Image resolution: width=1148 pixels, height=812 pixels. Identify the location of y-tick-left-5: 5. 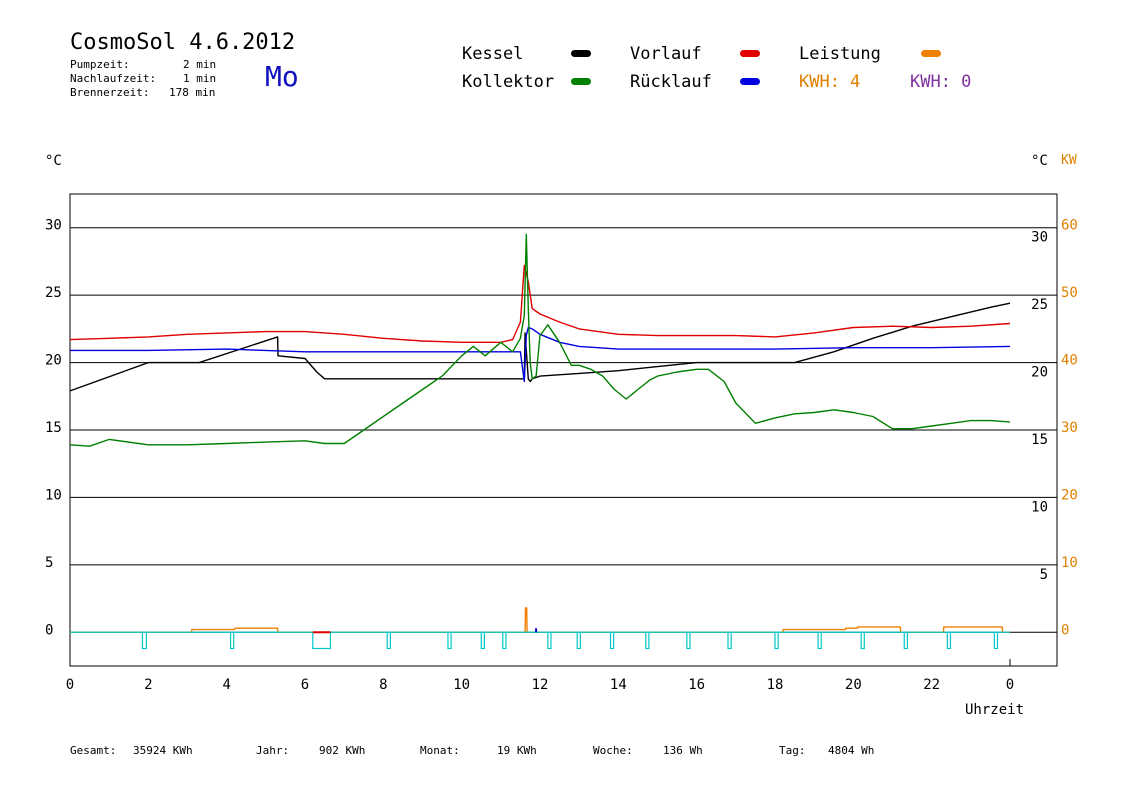
(49, 563).